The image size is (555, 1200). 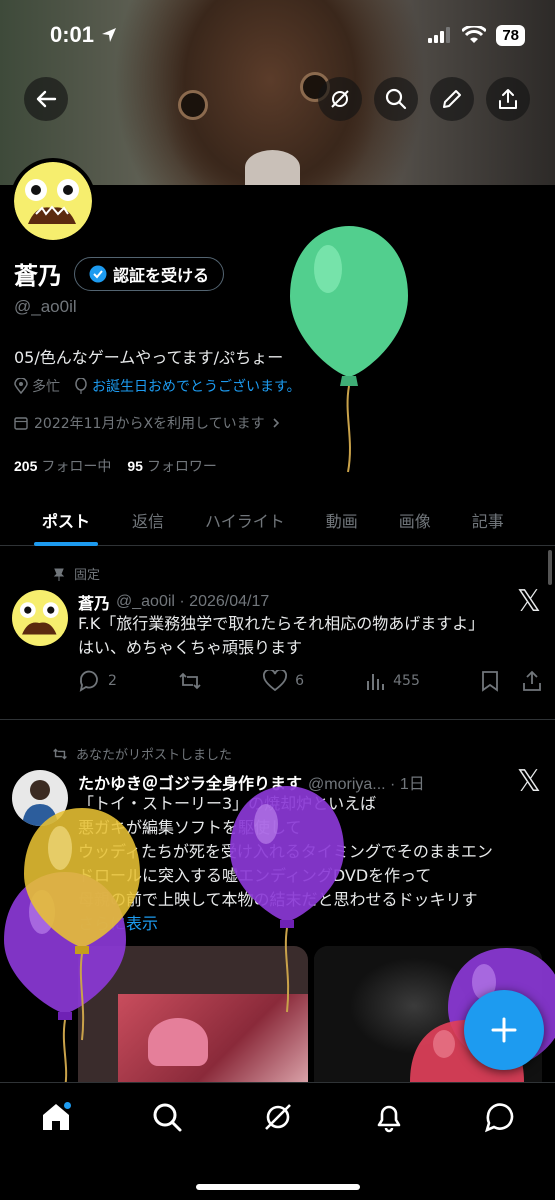 What do you see at coordinates (154, 755) in the screenshot?
I see `repost-context-label: あなたがリポストしました` at bounding box center [154, 755].